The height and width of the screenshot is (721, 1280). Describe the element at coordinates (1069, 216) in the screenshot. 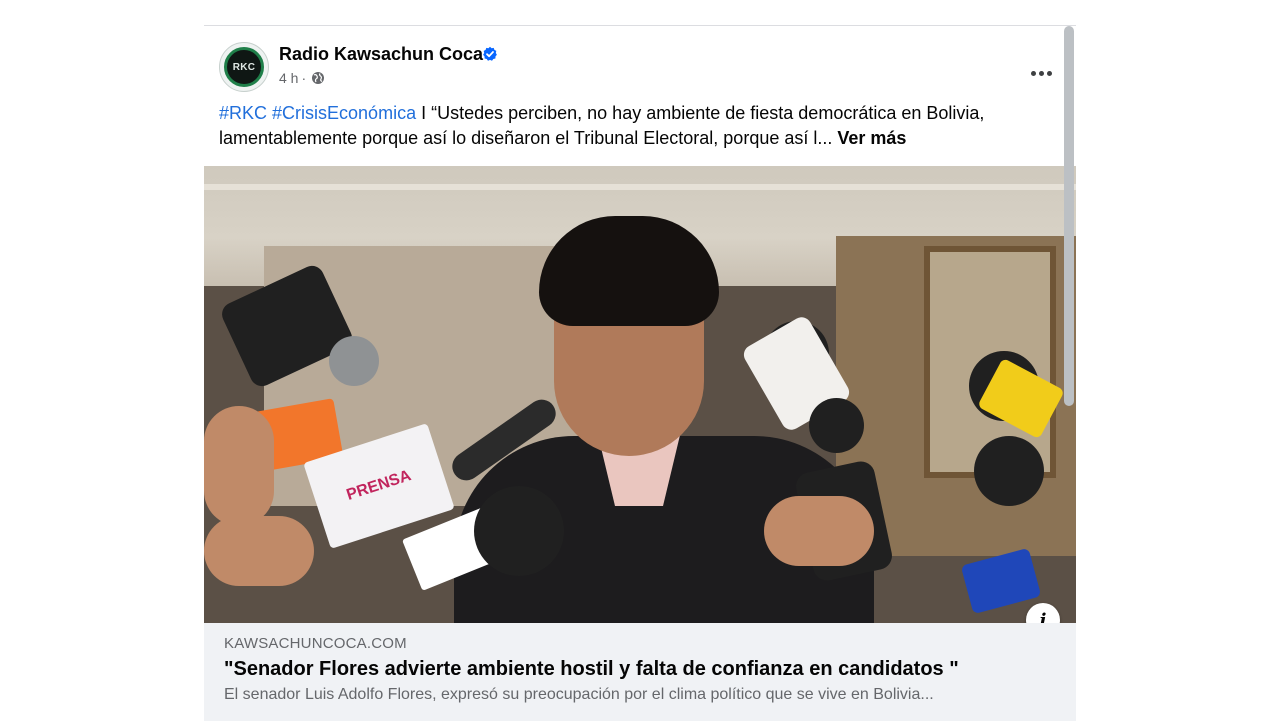

I see `scrollbar-thumb` at that location.